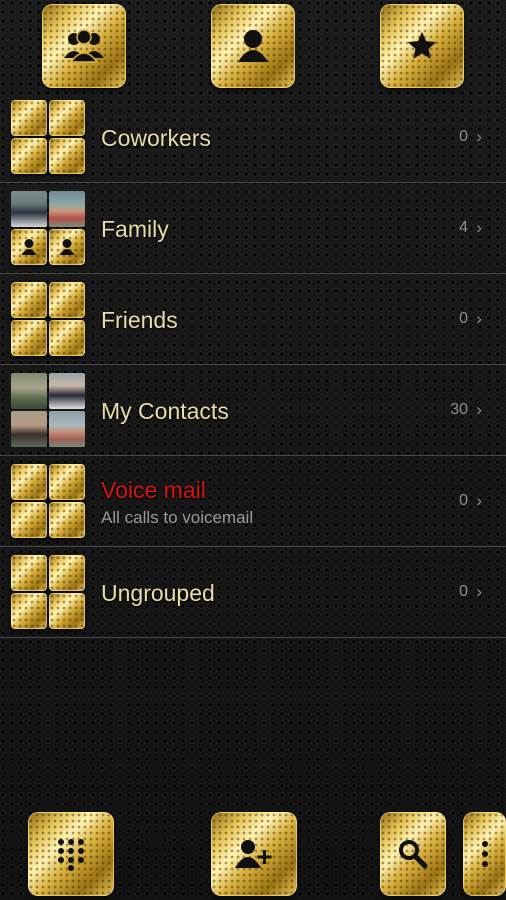 This screenshot has height=900, width=506. What do you see at coordinates (158, 593) in the screenshot?
I see `group-label: Ungrouped` at bounding box center [158, 593].